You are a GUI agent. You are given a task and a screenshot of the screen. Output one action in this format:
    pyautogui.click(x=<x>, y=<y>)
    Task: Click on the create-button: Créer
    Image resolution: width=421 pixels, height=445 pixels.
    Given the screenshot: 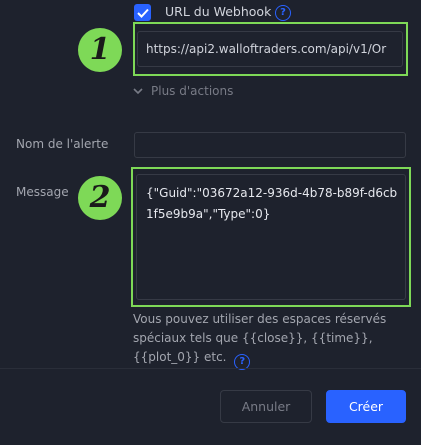 What is the action you would take?
    pyautogui.click(x=366, y=406)
    